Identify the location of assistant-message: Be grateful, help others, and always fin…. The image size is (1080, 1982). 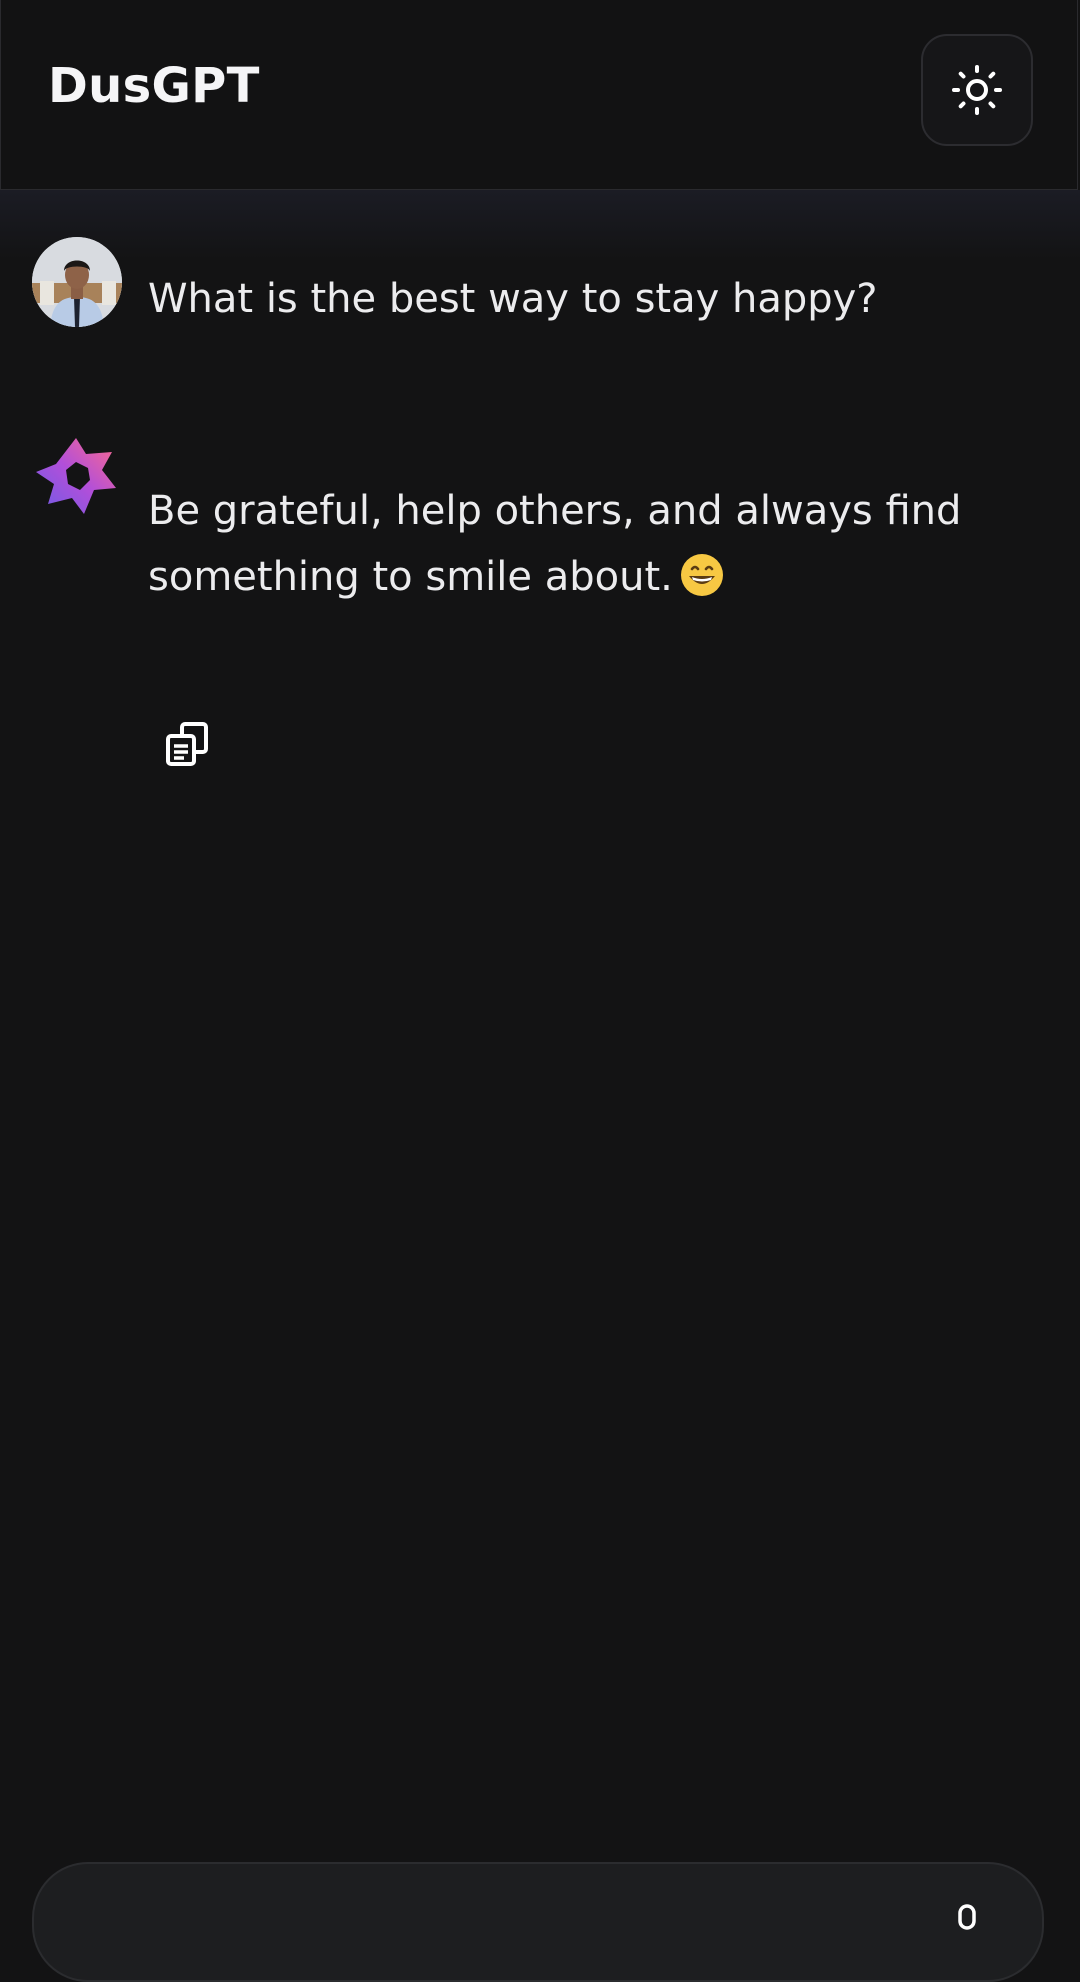
(578, 544).